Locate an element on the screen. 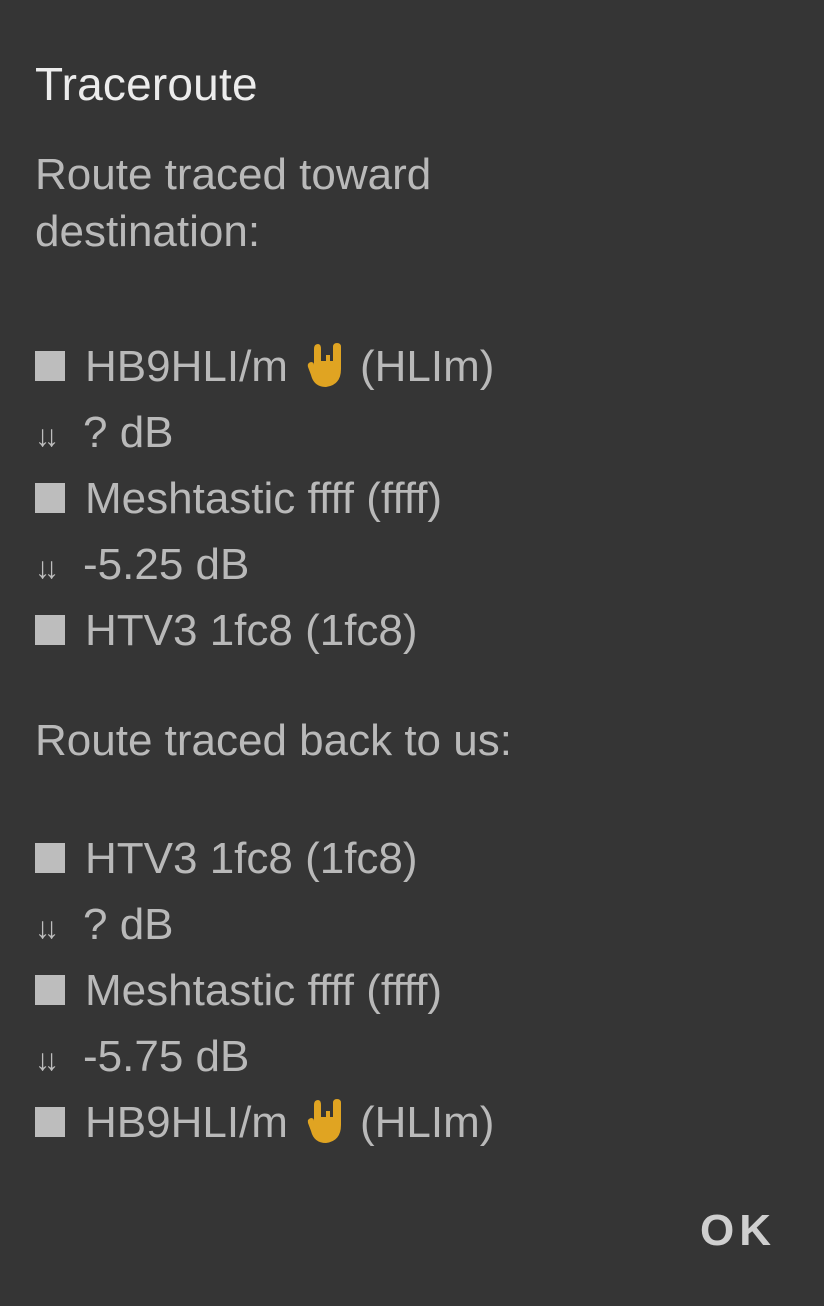 The height and width of the screenshot is (1306, 824). hop-snr: -5.25 dB is located at coordinates (166, 564).